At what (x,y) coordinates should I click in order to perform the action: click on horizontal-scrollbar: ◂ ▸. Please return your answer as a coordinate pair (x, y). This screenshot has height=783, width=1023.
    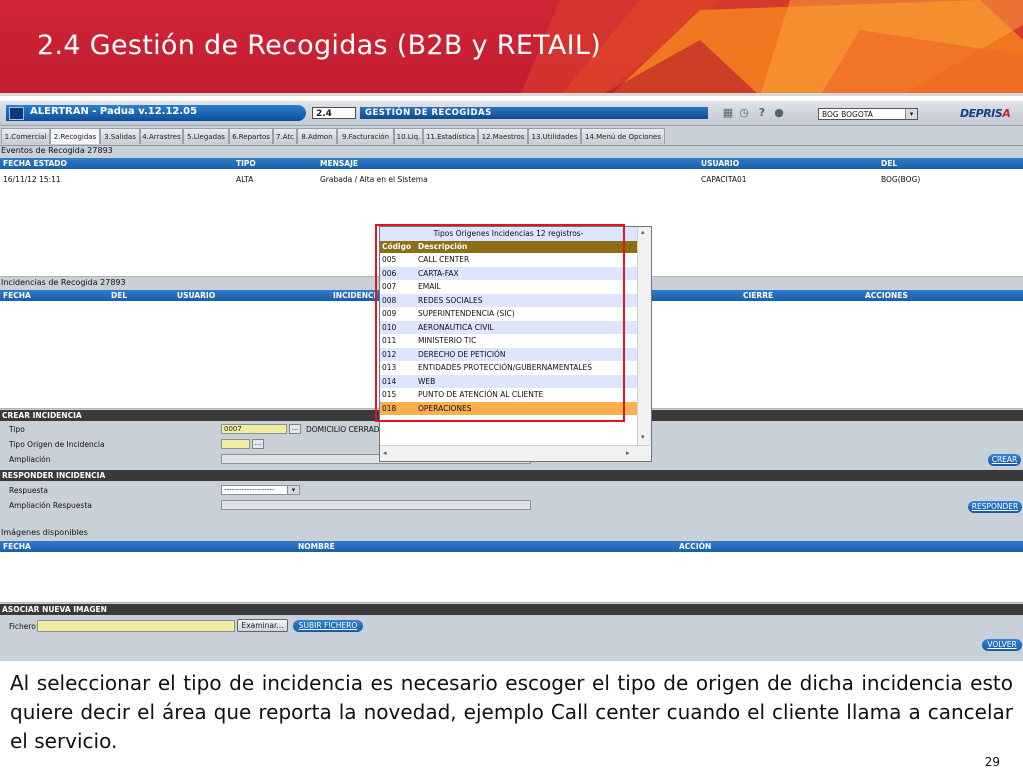
    Looking at the image, I should click on (515, 453).